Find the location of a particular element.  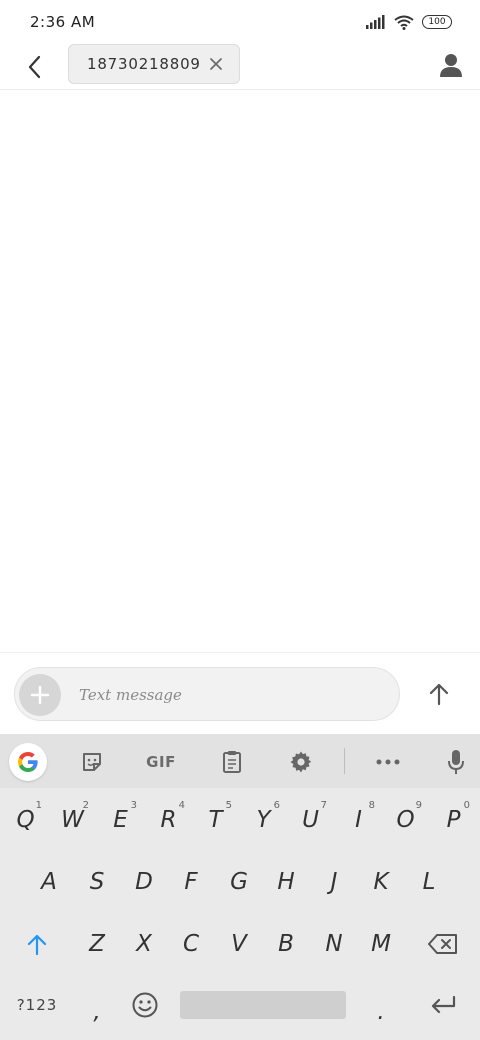

key-p: P0 is located at coordinates (453, 820).